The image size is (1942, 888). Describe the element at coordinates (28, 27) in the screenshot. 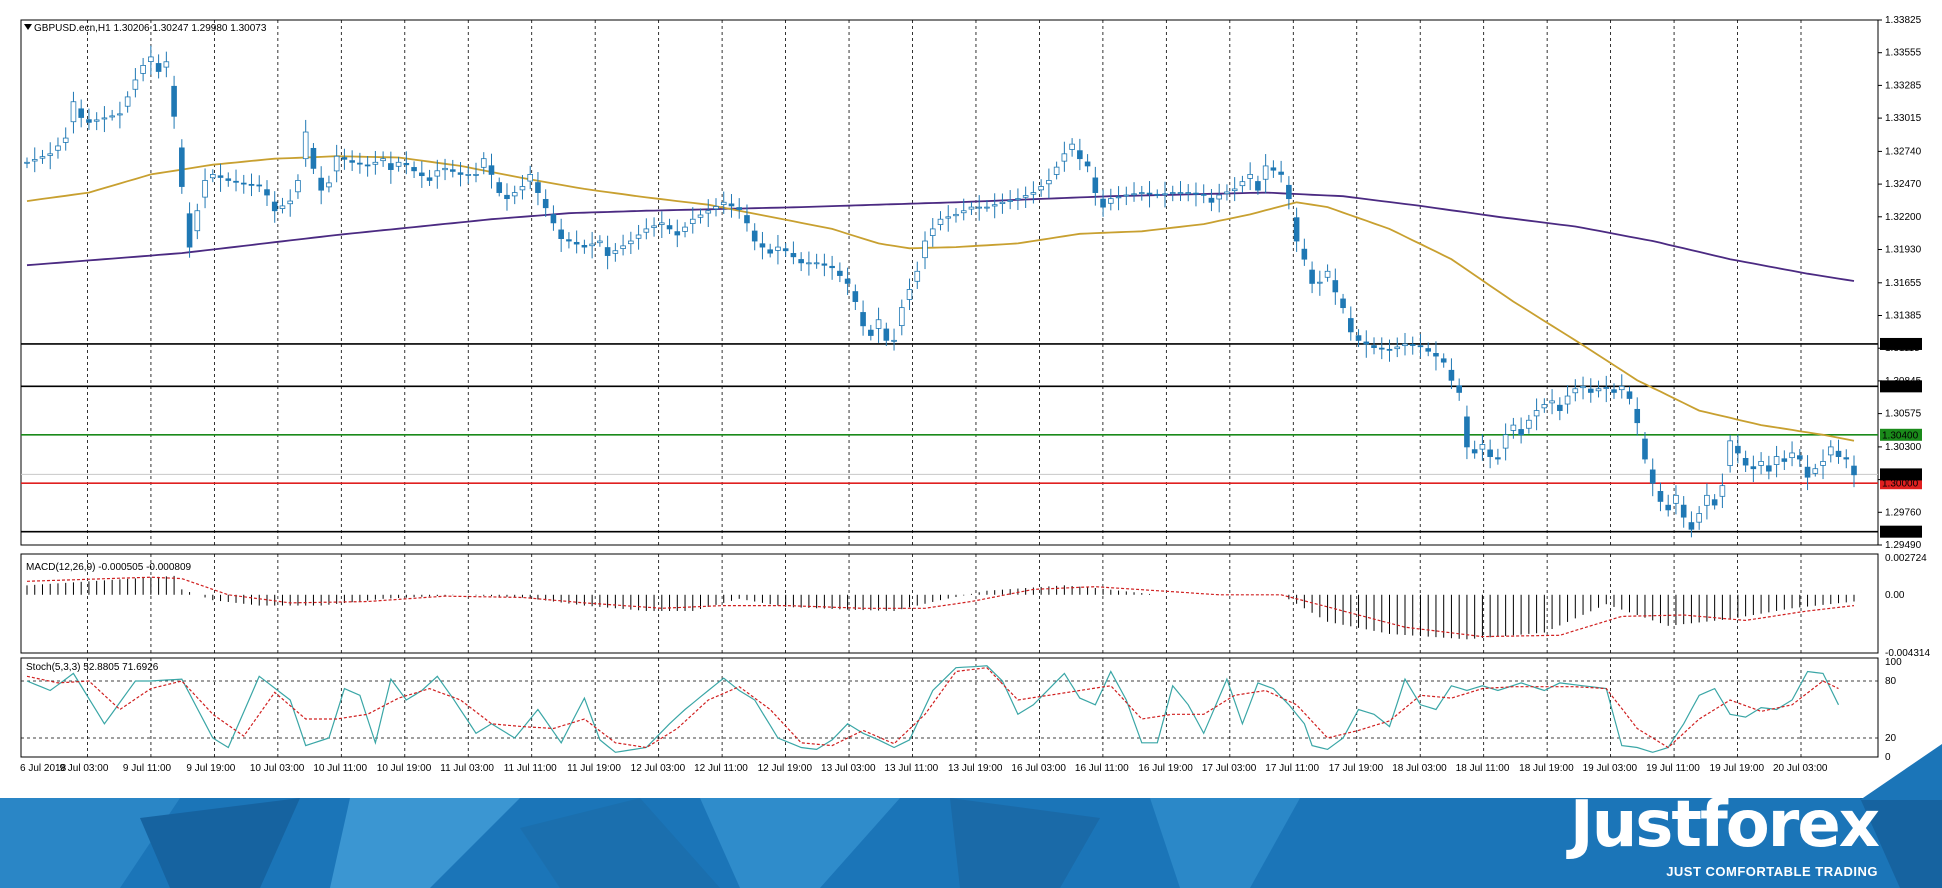

I see `collapse-triangle-icon` at that location.